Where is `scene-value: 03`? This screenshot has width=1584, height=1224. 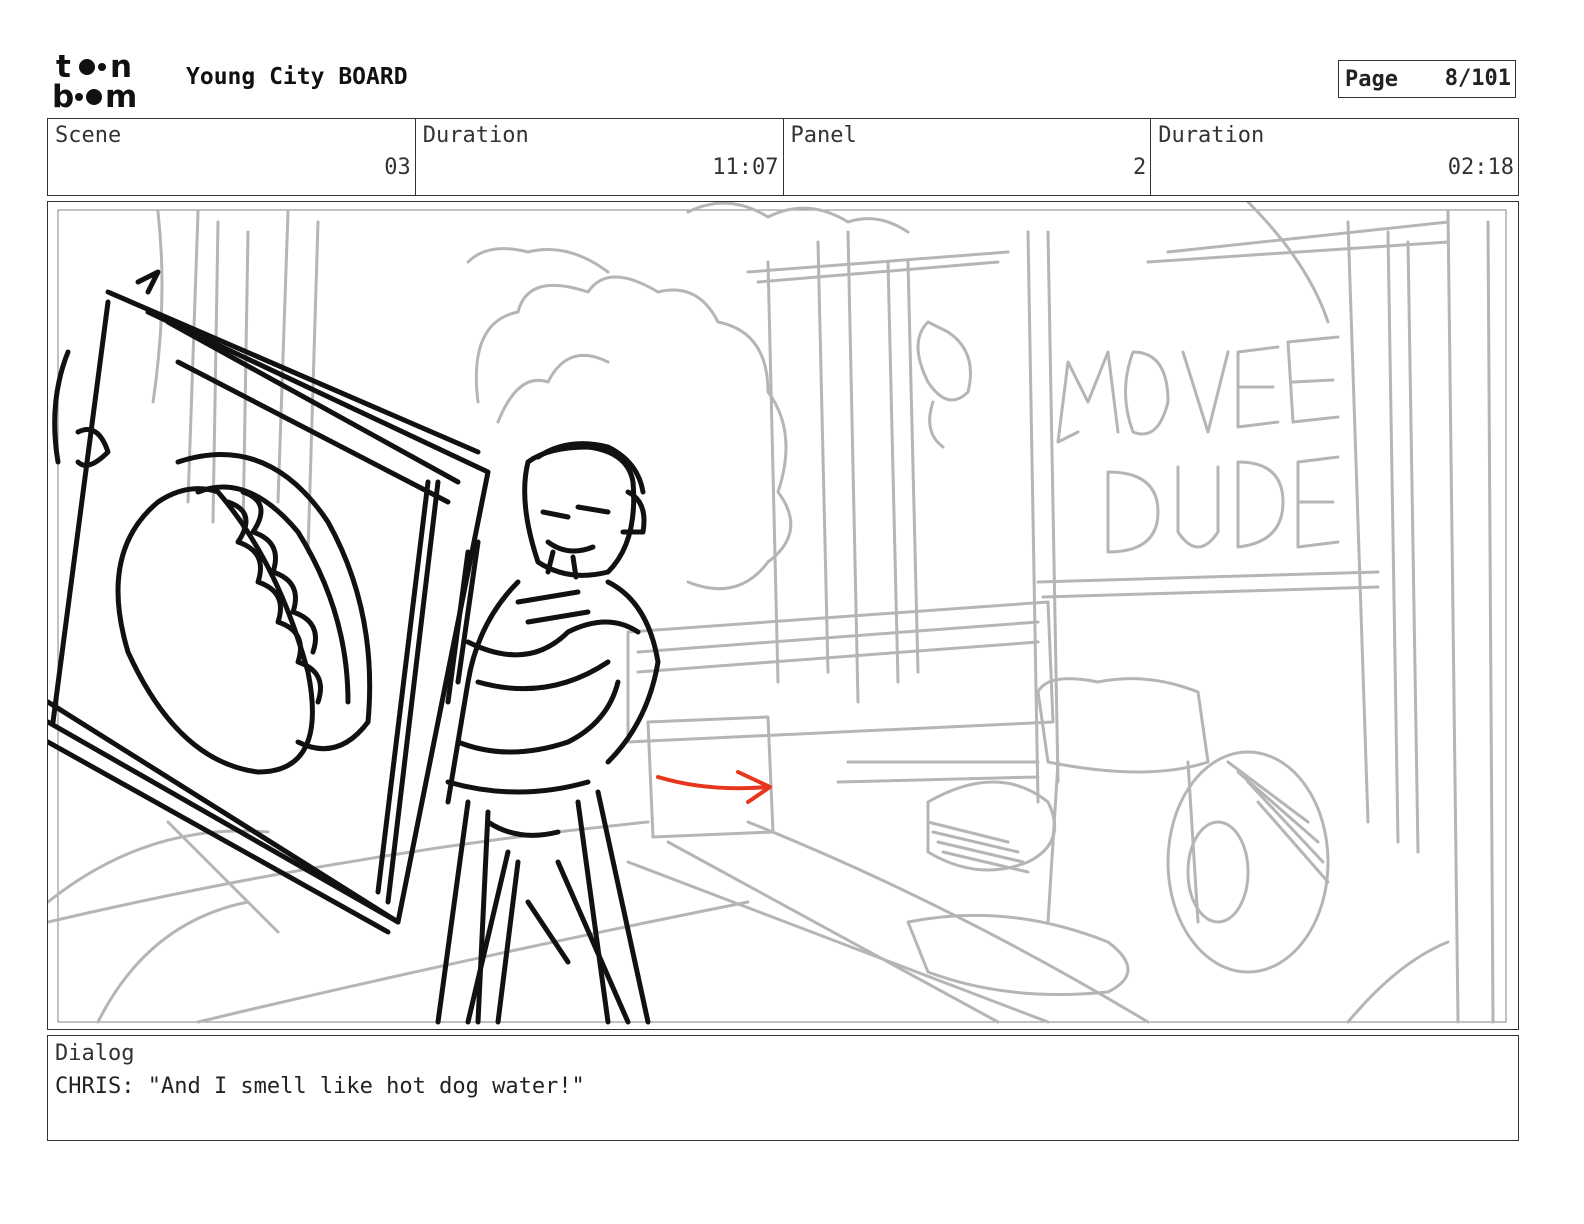
scene-value: 03 is located at coordinates (397, 167).